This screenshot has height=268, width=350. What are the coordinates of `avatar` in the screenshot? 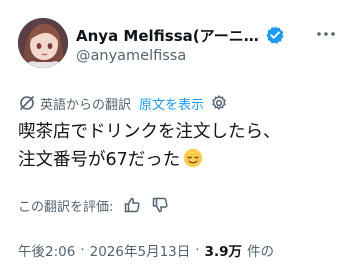 It's located at (43, 43).